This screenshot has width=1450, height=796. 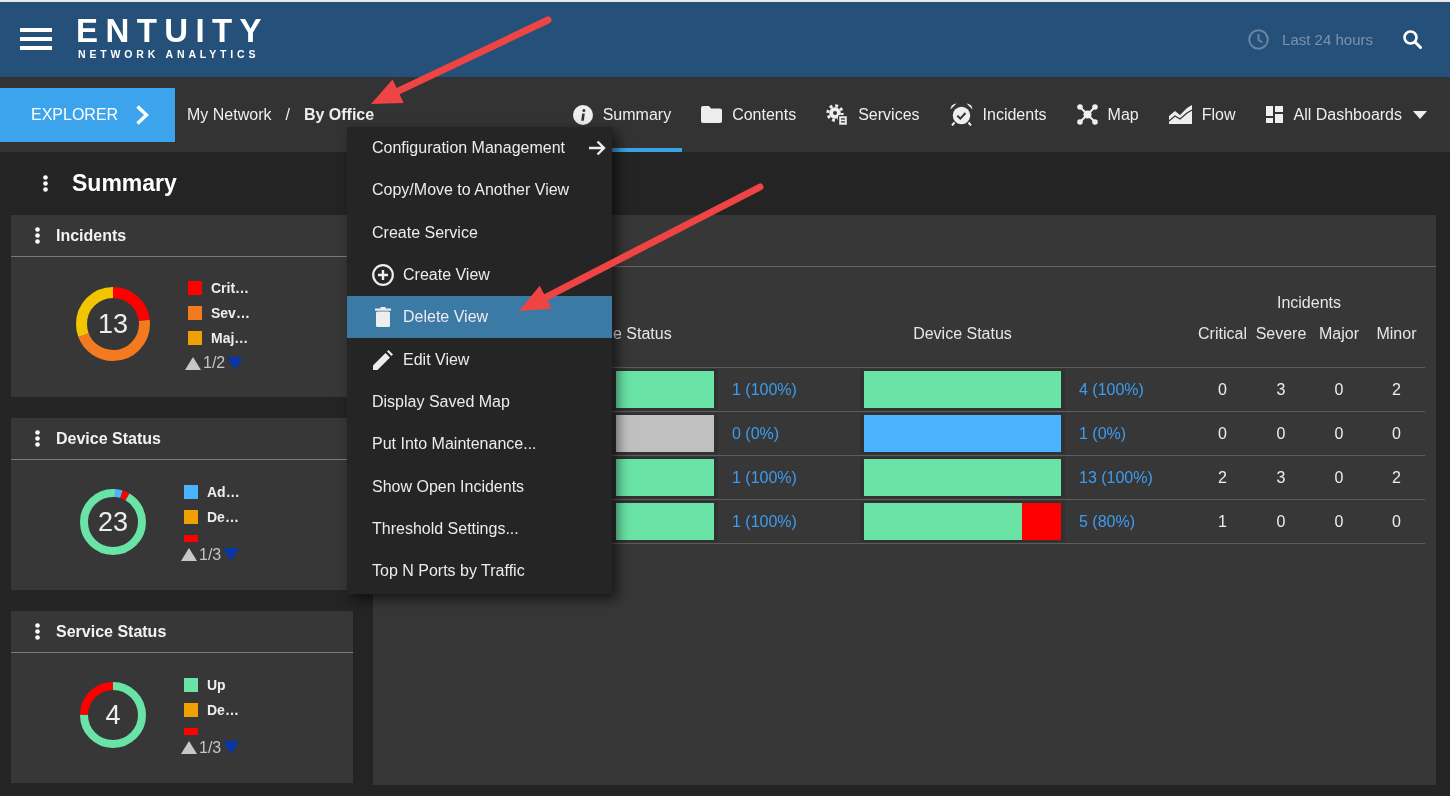 I want to click on arrow-right-icon, so click(x=597, y=148).